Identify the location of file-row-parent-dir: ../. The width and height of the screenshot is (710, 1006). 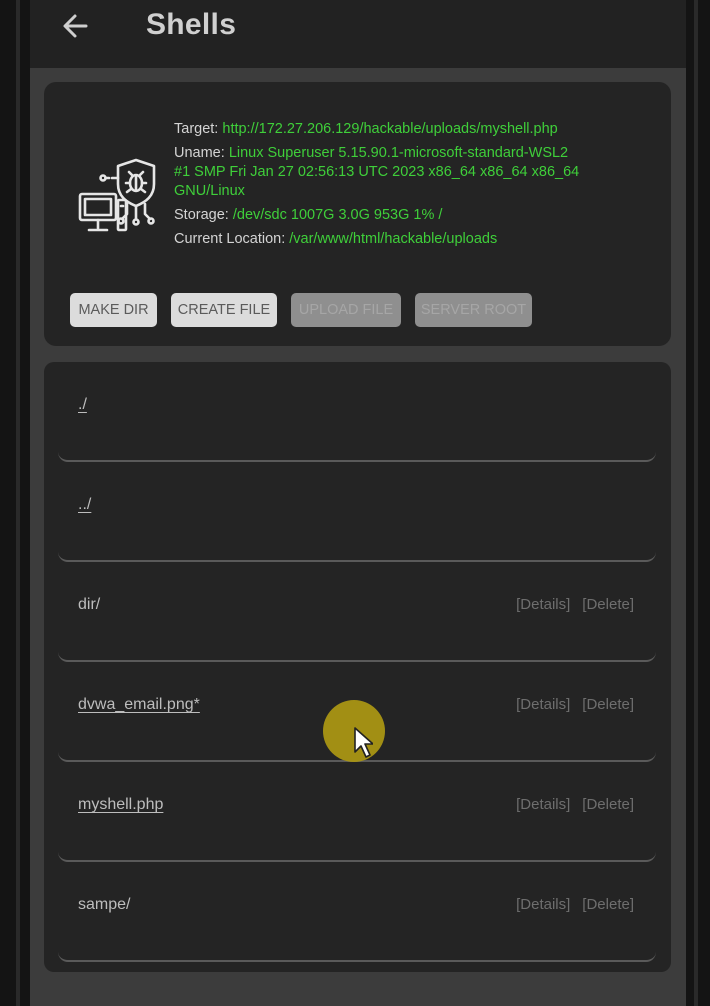
(357, 512).